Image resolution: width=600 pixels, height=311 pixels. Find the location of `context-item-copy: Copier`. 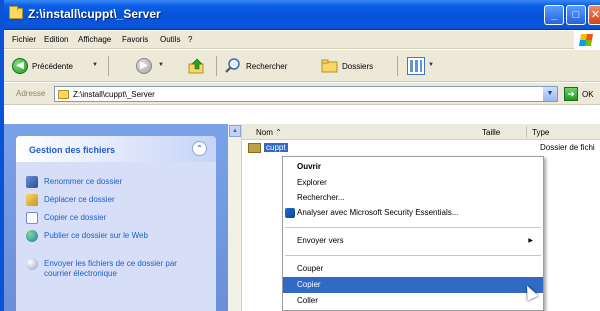

context-item-copy: Copier is located at coordinates (413, 285).